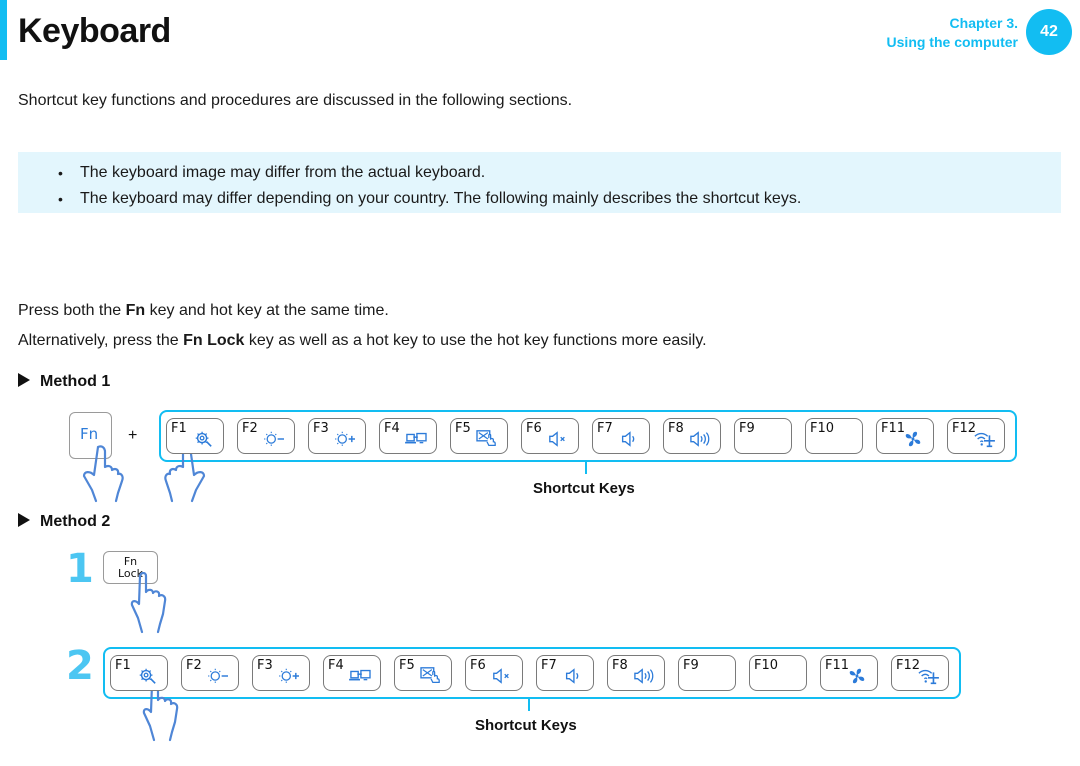 The height and width of the screenshot is (766, 1080). I want to click on method-2-heading: Method 2, so click(64, 522).